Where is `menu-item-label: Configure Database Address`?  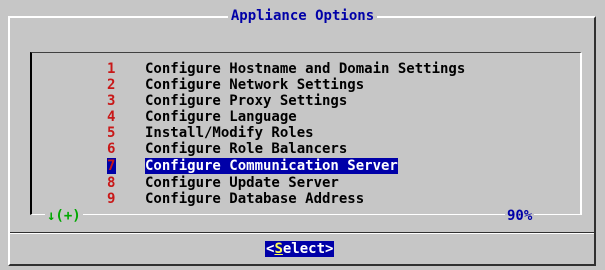 menu-item-label: Configure Database Address is located at coordinates (255, 199).